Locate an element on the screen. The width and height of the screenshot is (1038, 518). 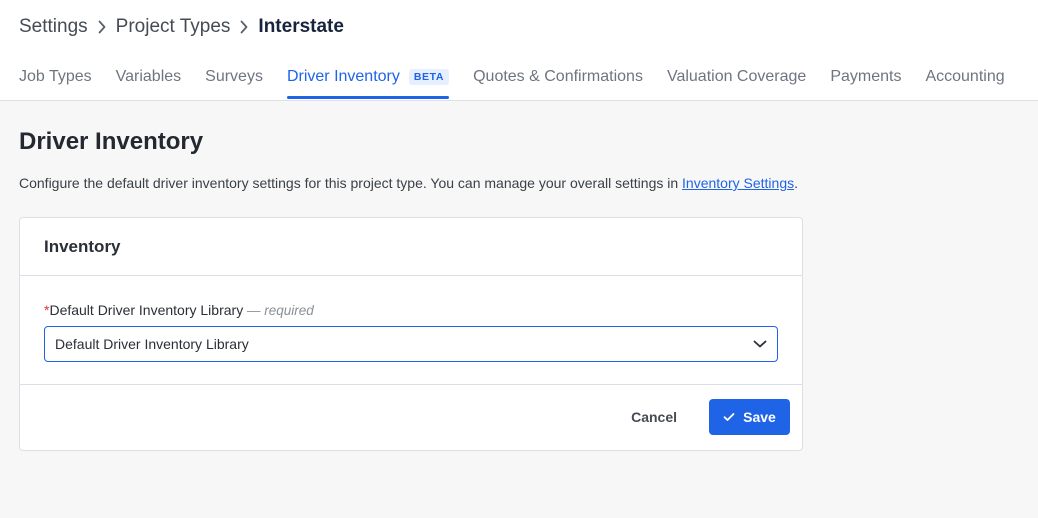
inventory-settings-link: Inventory Settings is located at coordinates (738, 183).